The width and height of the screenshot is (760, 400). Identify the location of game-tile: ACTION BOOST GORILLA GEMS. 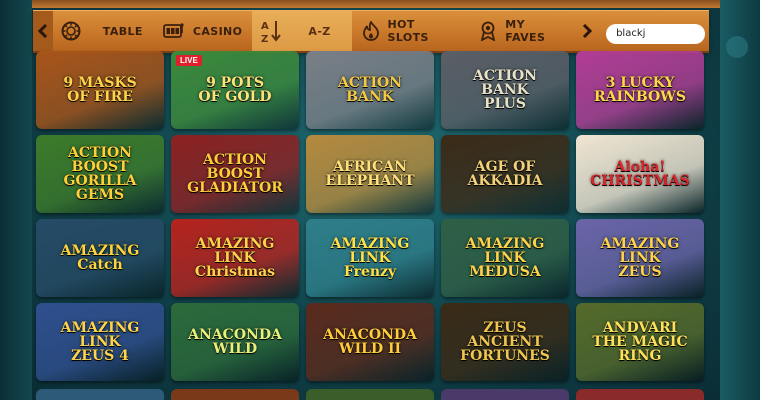
(100, 174).